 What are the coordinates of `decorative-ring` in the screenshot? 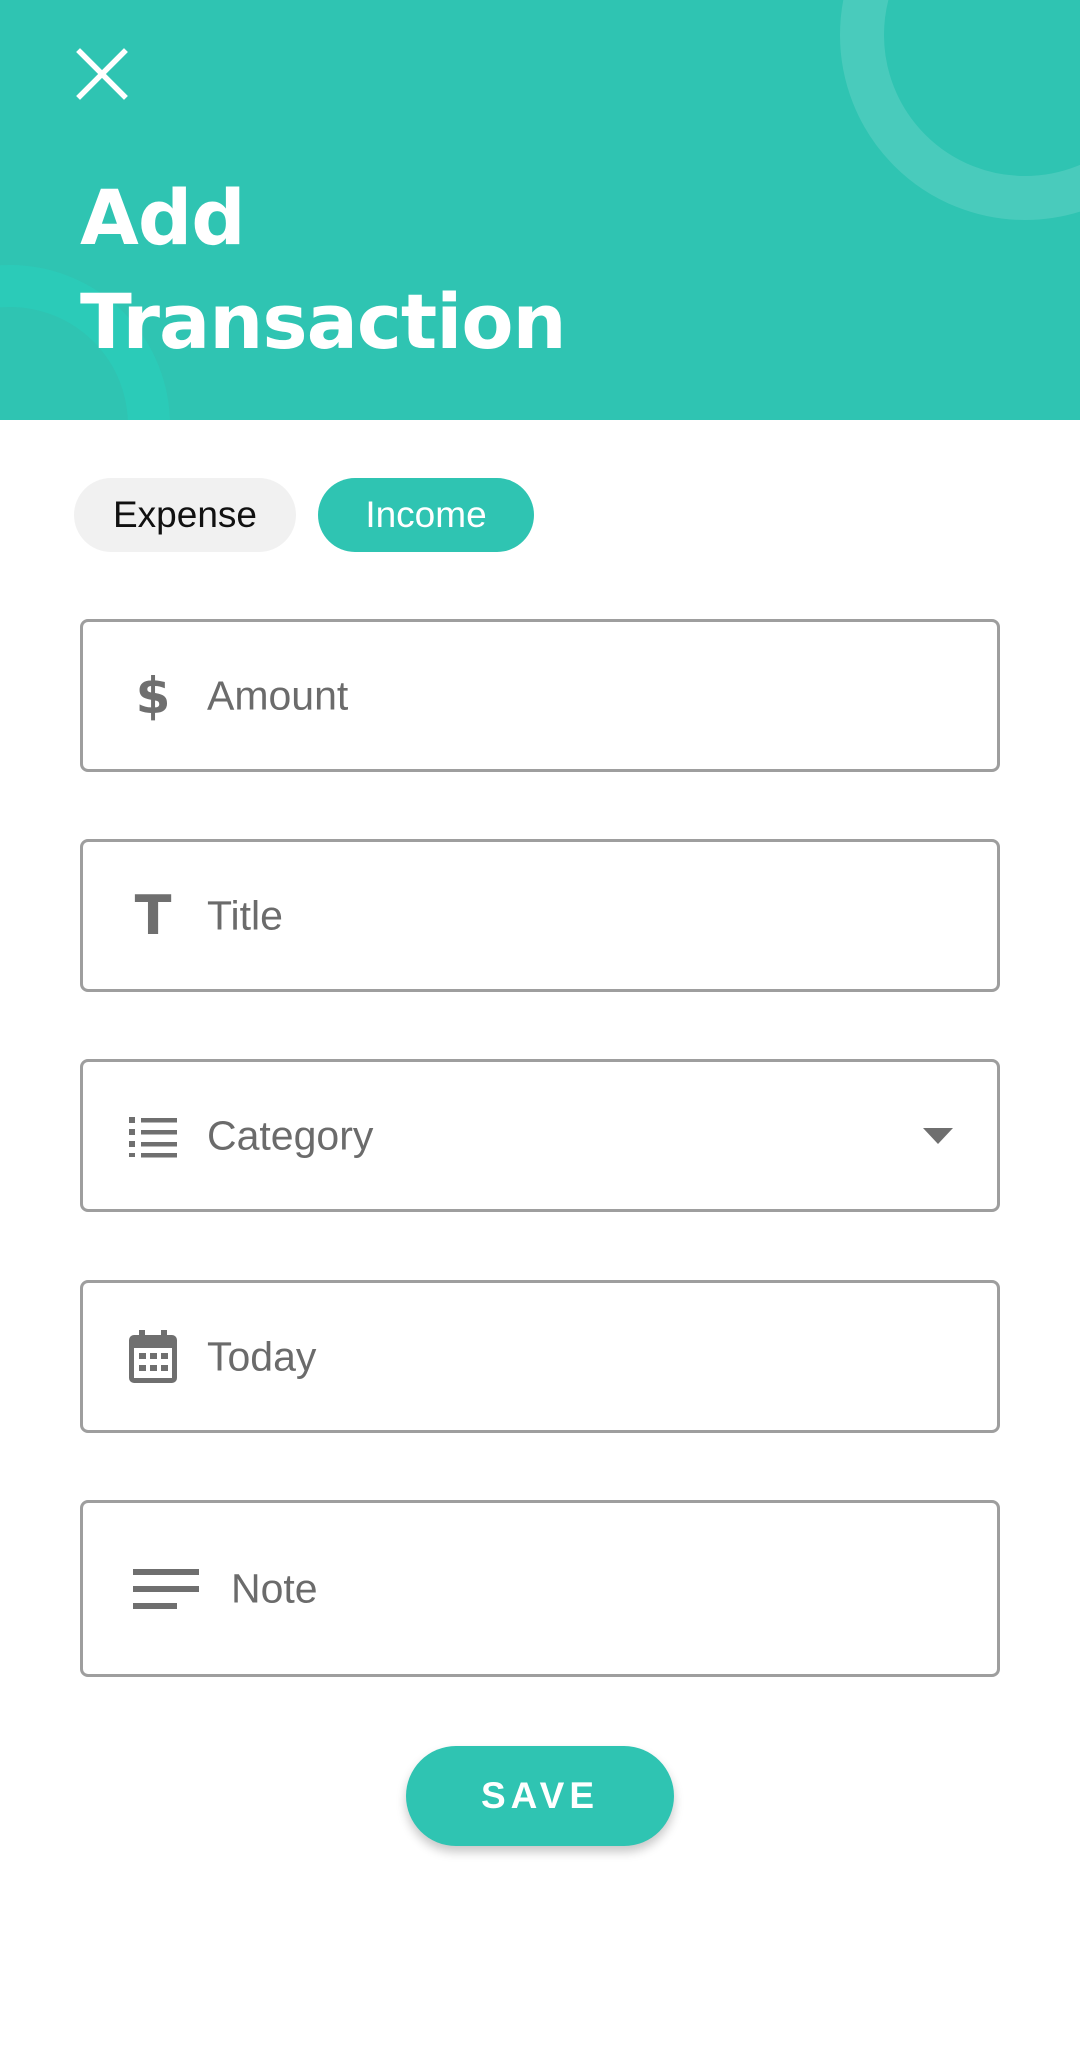 It's located at (960, 110).